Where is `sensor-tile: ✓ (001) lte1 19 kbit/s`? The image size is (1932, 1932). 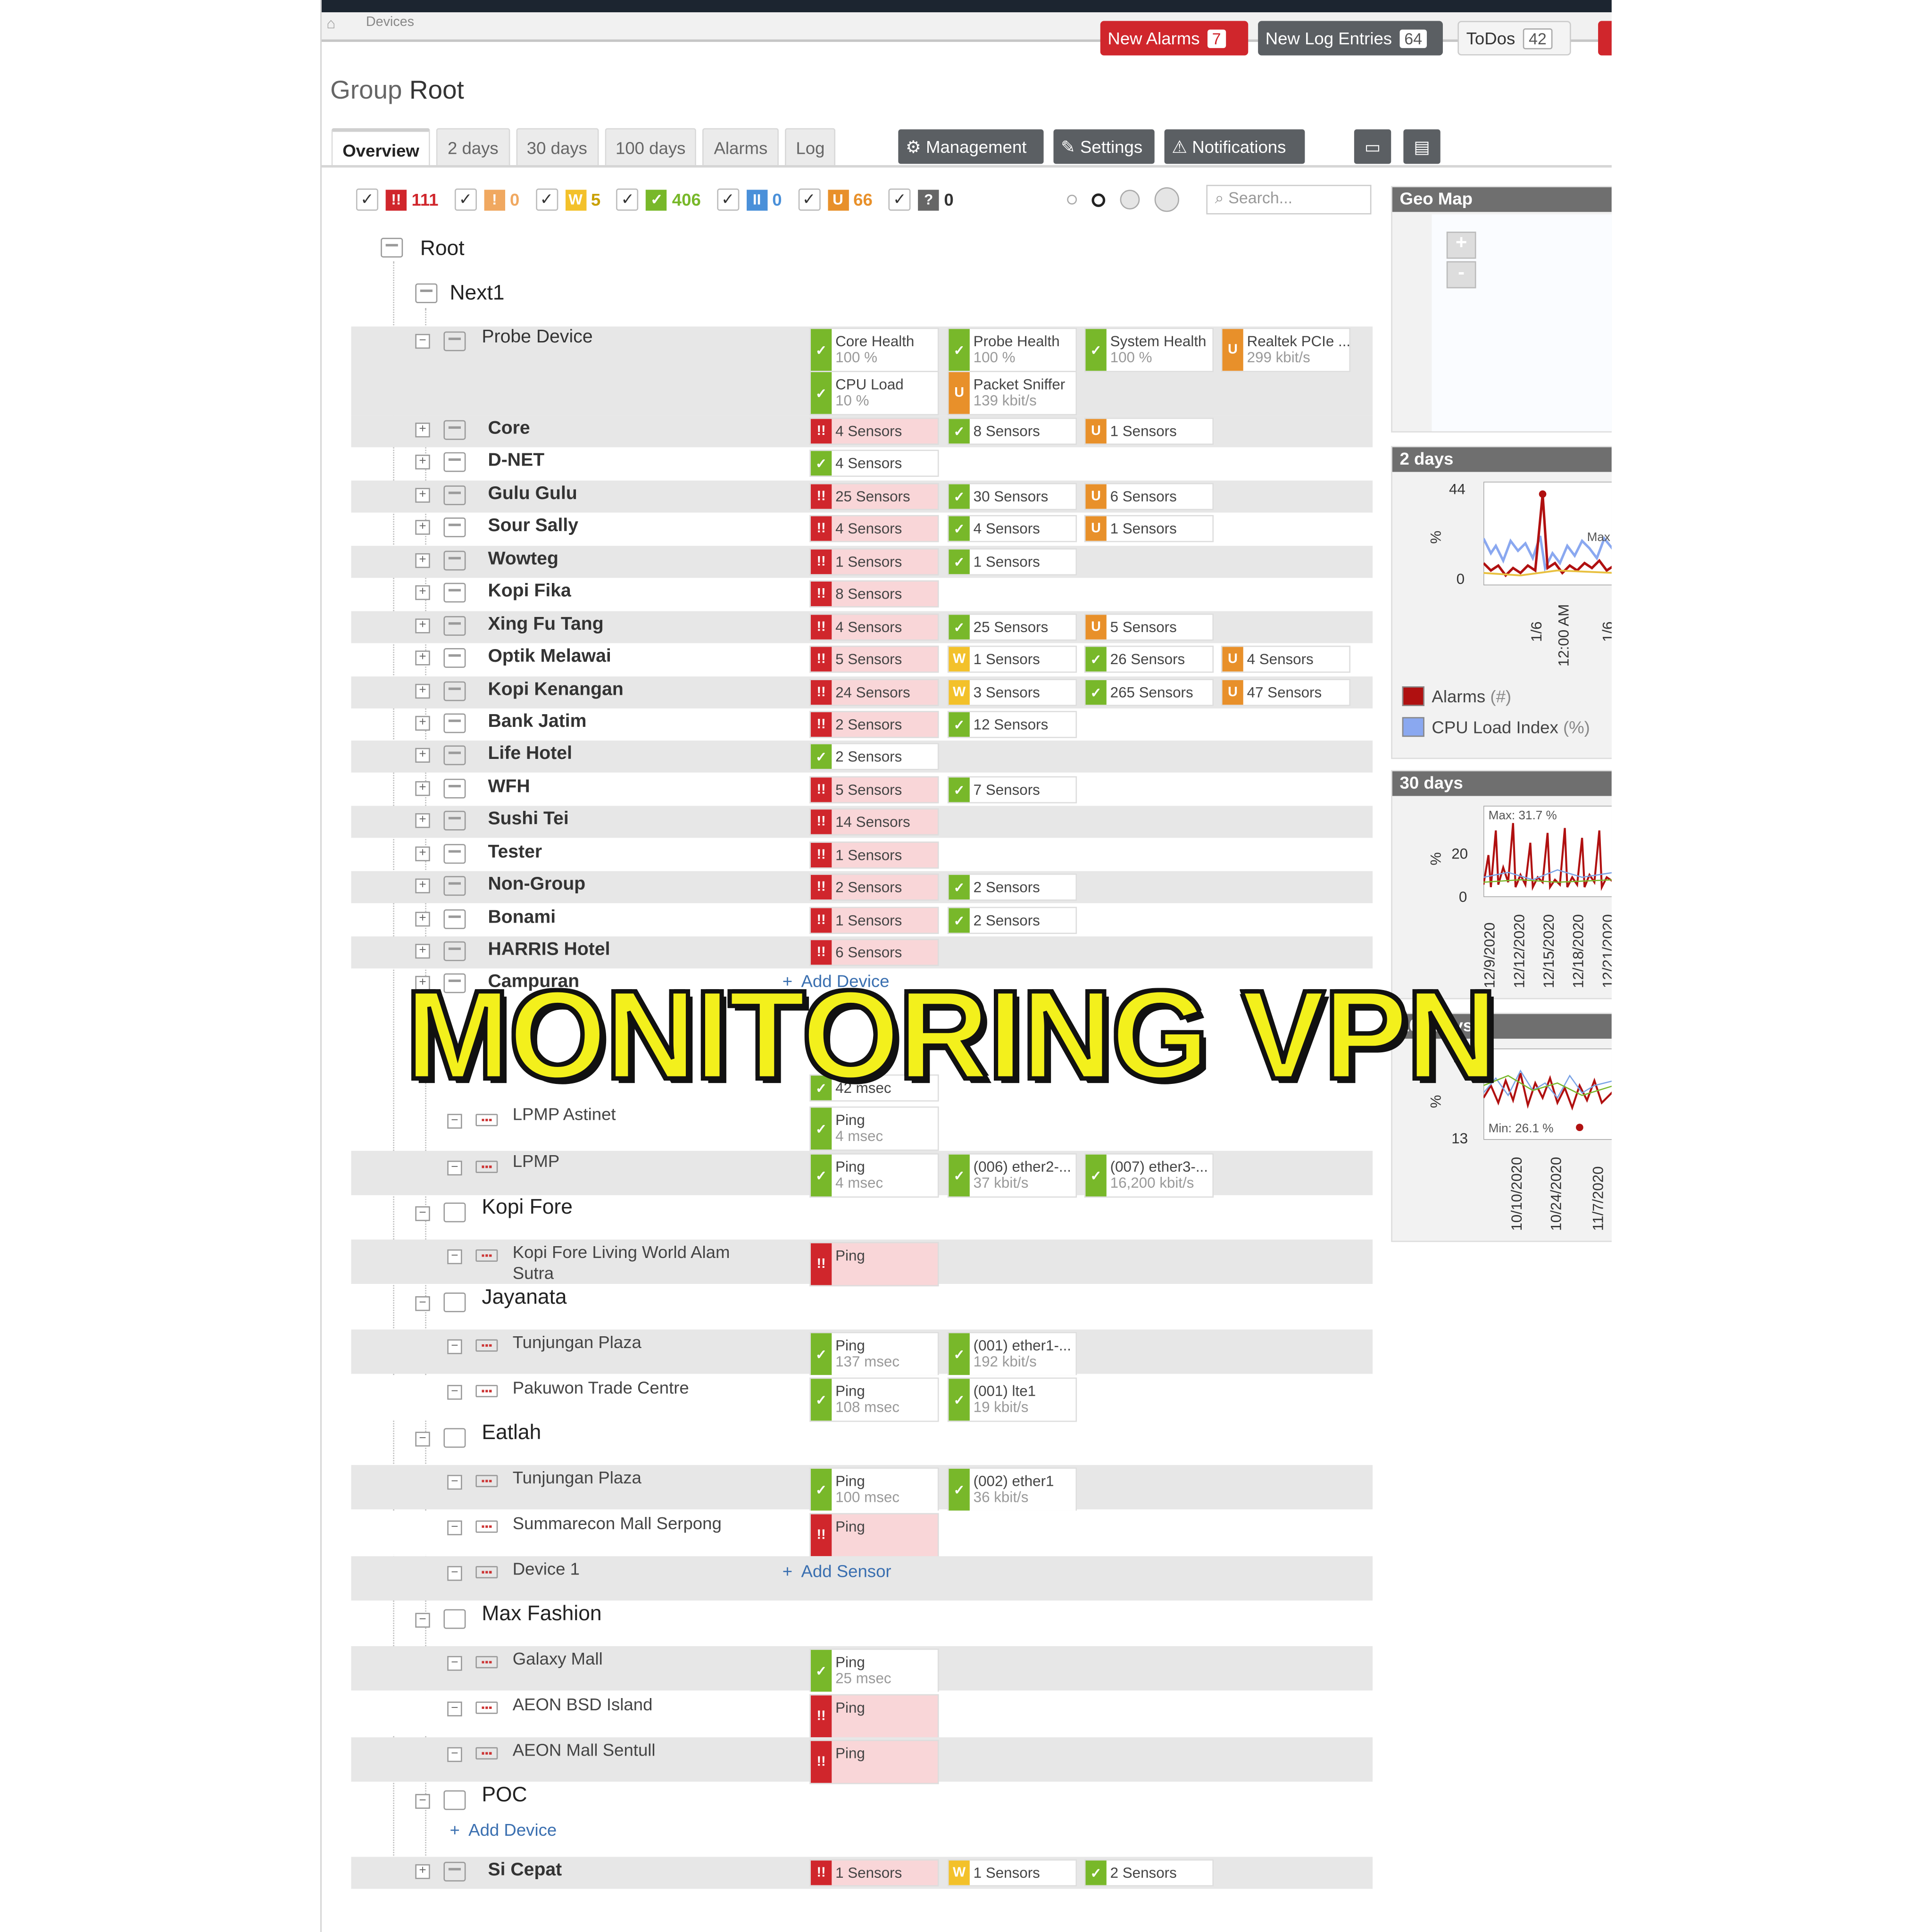
sensor-tile: ✓ (001) lte1 19 kbit/s is located at coordinates (1012, 1400).